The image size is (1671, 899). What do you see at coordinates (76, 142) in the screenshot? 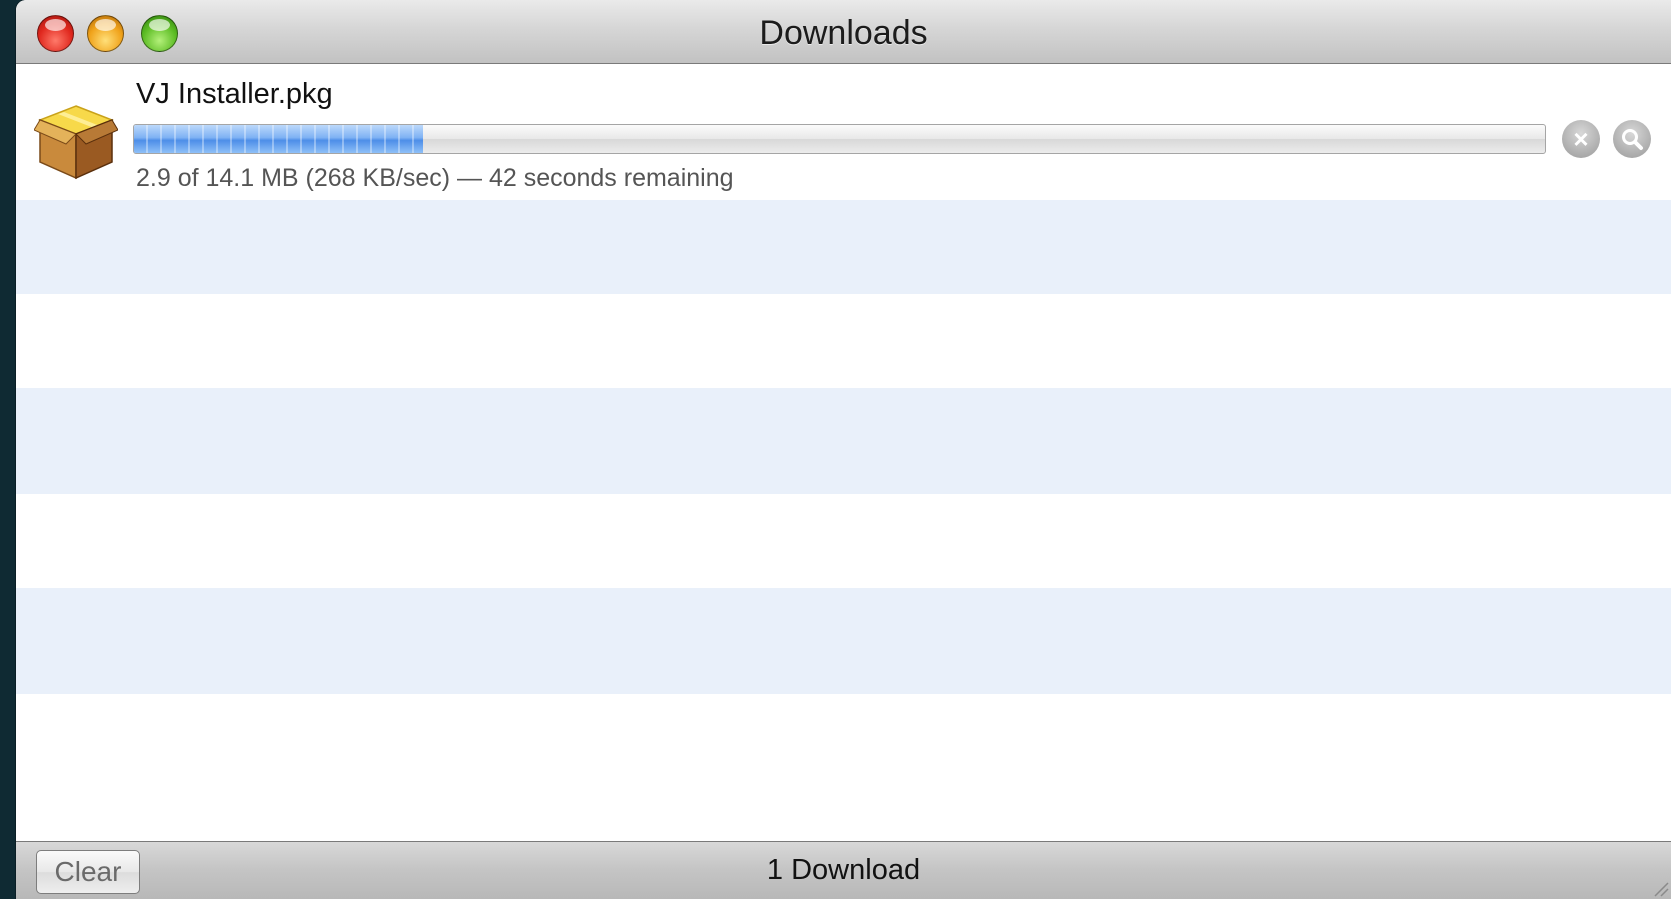
I see `package-icon` at bounding box center [76, 142].